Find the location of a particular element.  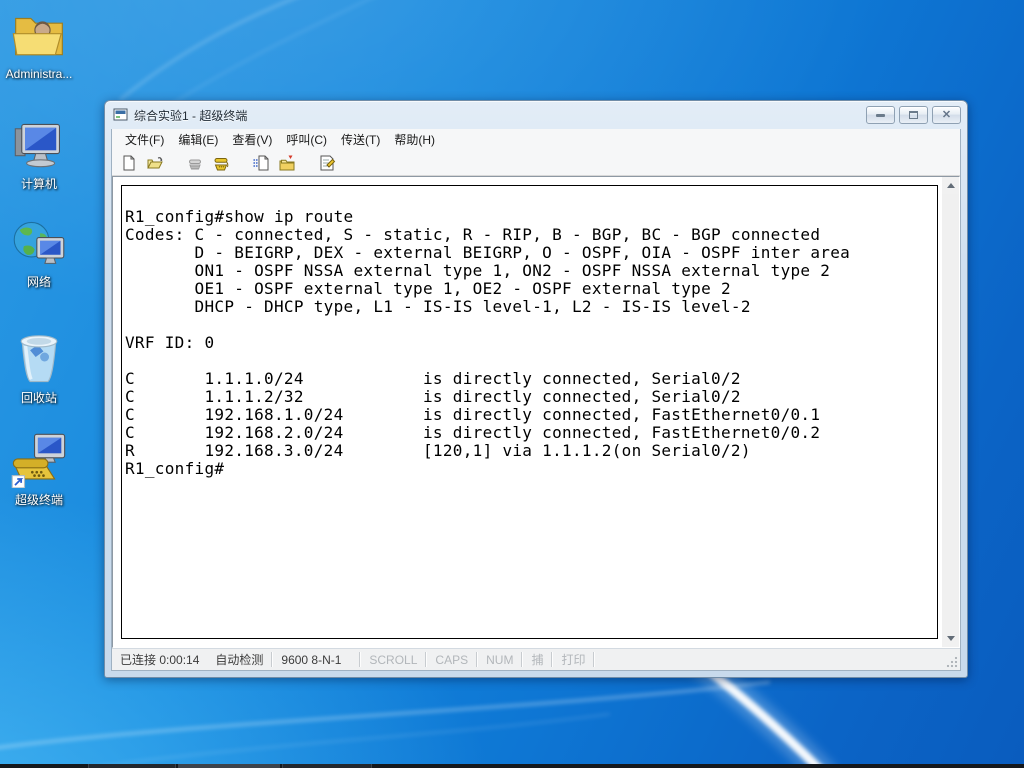

close-button: ✕ is located at coordinates (946, 115).